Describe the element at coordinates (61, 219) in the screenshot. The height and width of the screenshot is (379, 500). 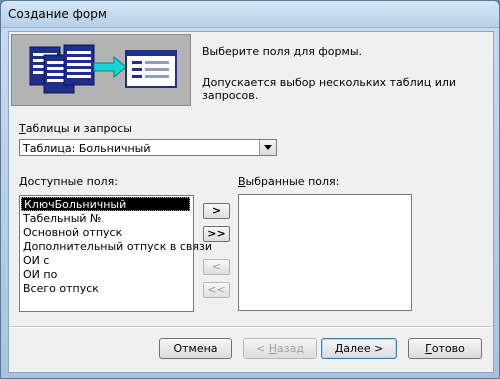
I see `list-item: Табельный №` at that location.